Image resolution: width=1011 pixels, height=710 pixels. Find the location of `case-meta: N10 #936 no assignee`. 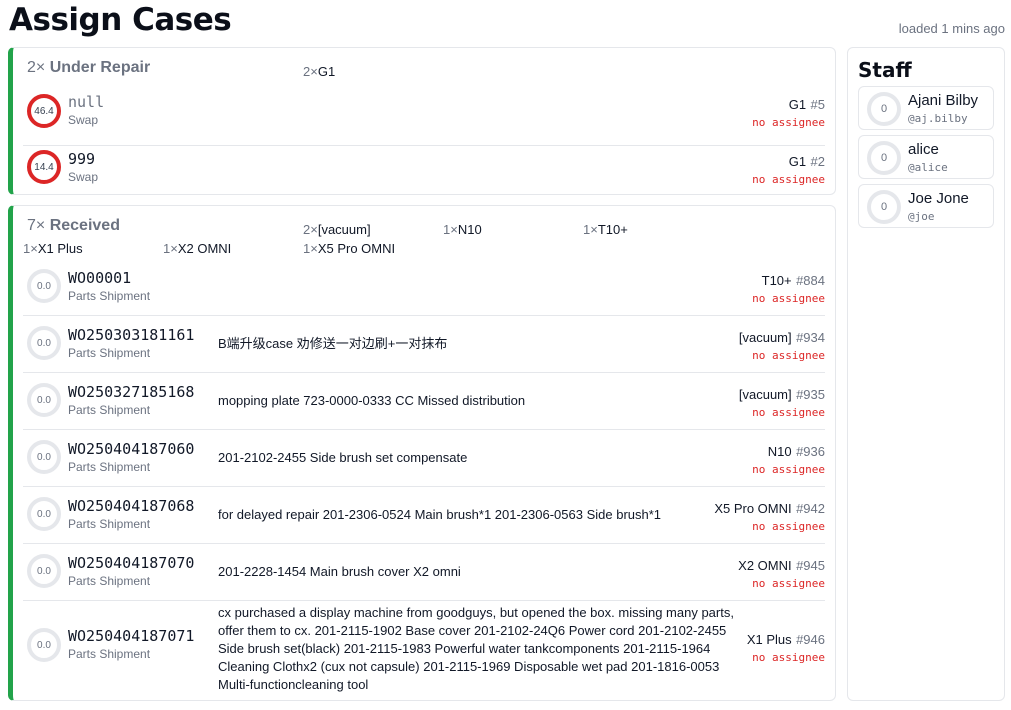

case-meta: N10 #936 no assignee is located at coordinates (788, 459).